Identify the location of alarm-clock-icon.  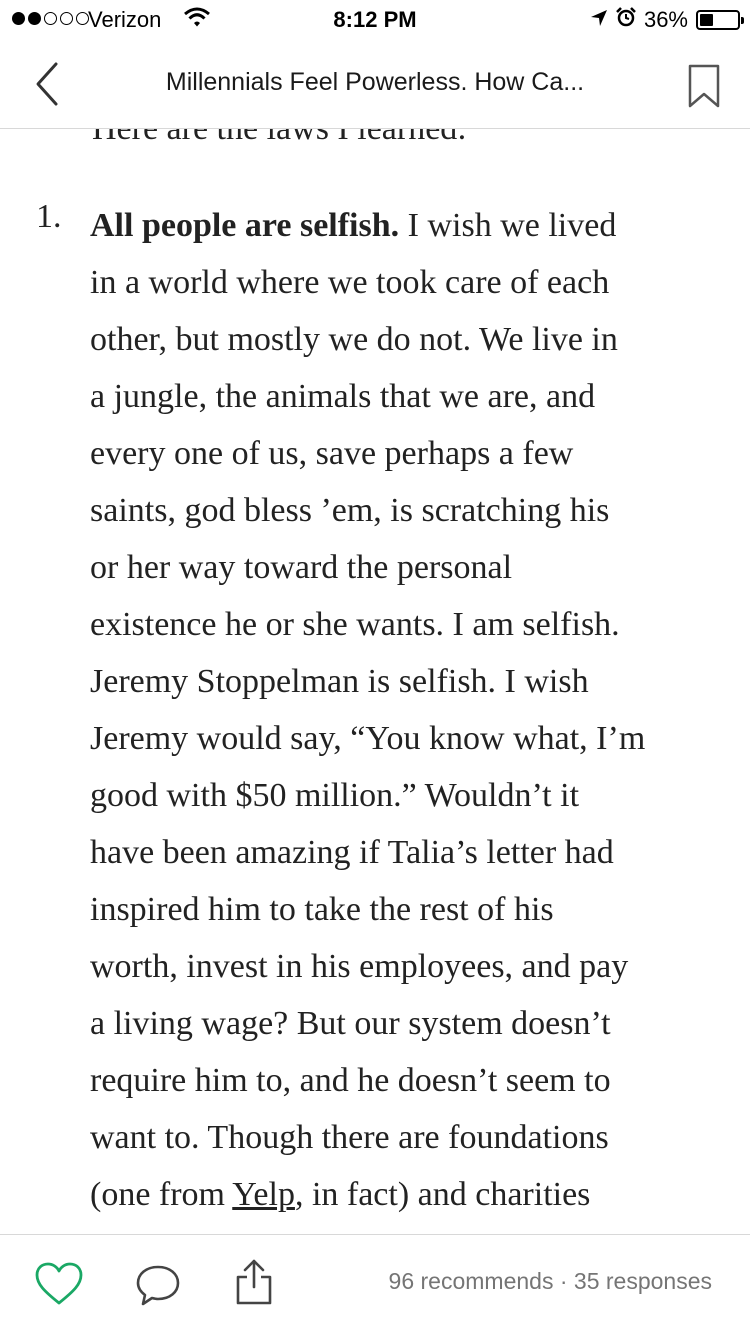
(626, 20).